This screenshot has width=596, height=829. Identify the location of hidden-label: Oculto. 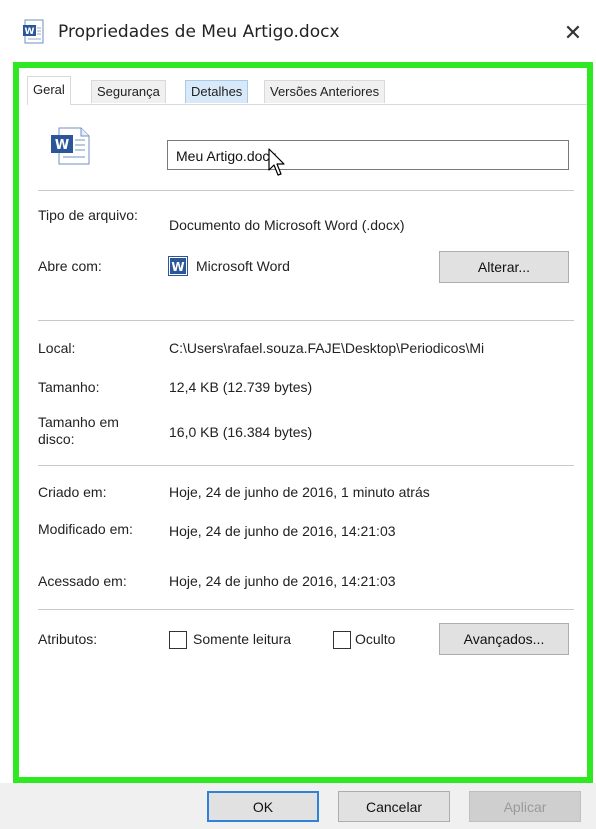
(375, 639).